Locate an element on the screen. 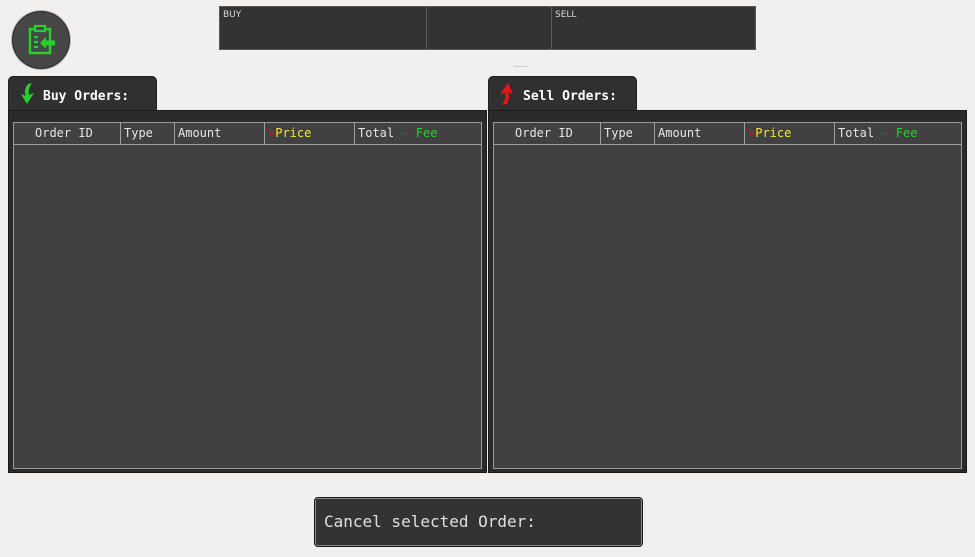 Image resolution: width=975 pixels, height=557 pixels. cancel-order-button: Cancel selected Order: is located at coordinates (478, 522).